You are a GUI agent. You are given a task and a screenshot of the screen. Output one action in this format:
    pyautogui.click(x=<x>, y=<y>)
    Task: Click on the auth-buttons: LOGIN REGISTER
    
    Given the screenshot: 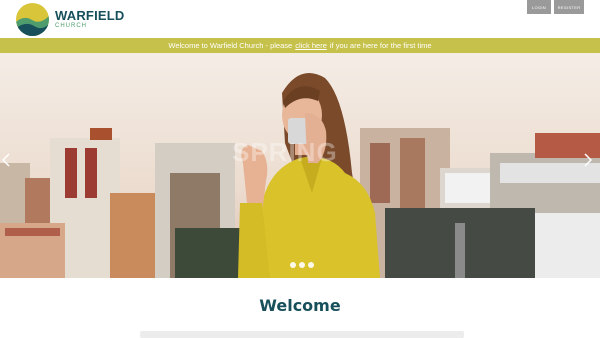 What is the action you would take?
    pyautogui.click(x=555, y=7)
    